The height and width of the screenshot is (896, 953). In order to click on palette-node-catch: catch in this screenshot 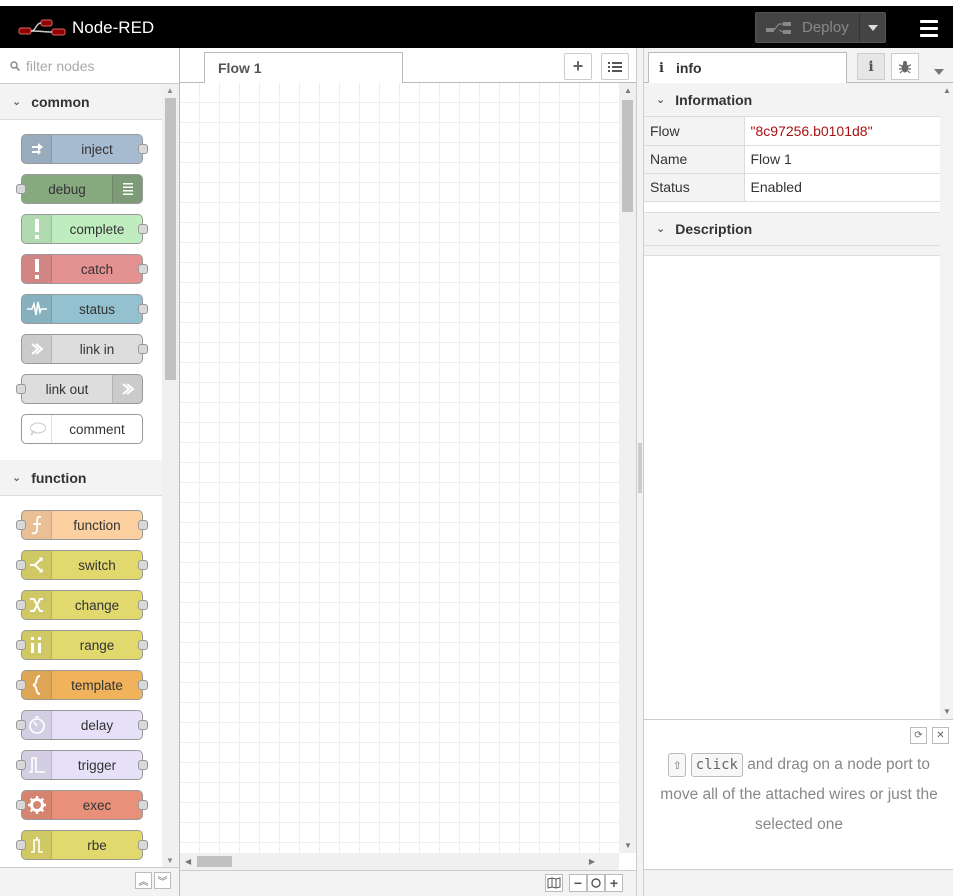, I will do `click(84, 269)`.